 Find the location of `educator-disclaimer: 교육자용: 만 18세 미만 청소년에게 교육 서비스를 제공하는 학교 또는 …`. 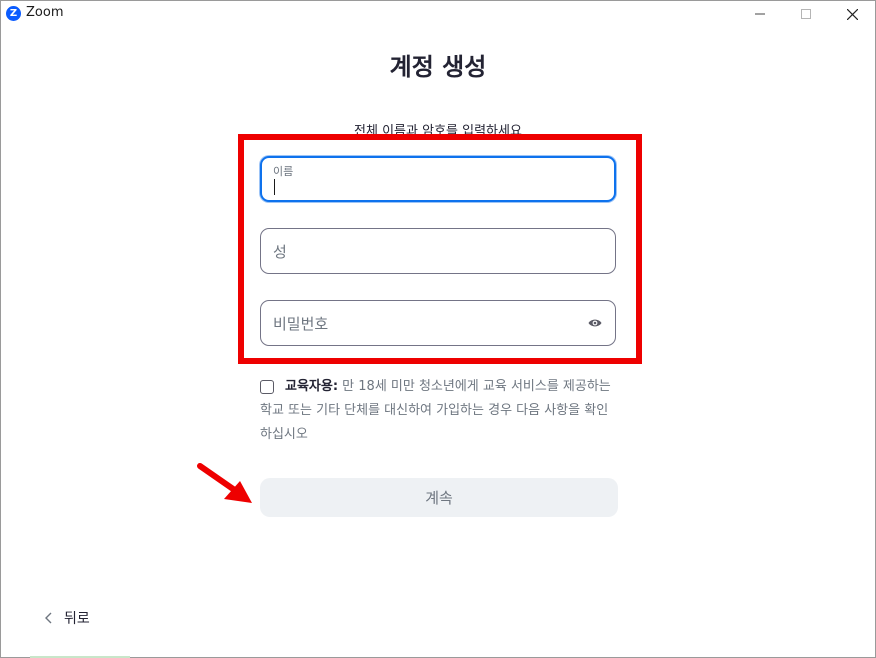

educator-disclaimer: 교육자용: 만 18세 미만 청소년에게 교육 서비스를 제공하는 학교 또는 … is located at coordinates (440, 411).